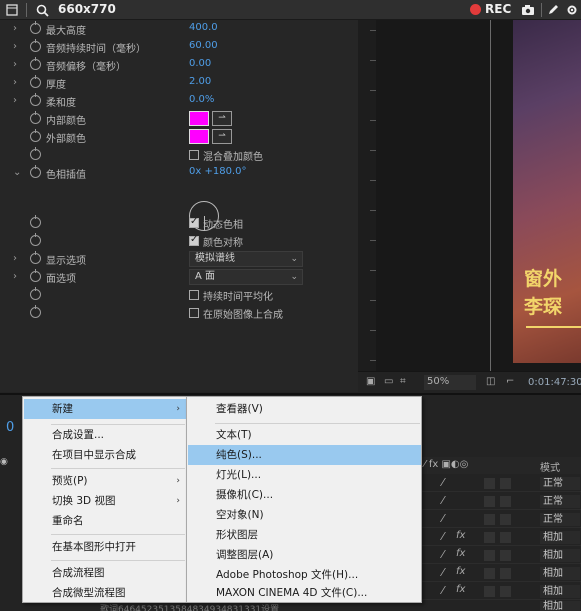  Describe the element at coordinates (388, 381) in the screenshot. I see `monitor-icon: ▭` at that location.